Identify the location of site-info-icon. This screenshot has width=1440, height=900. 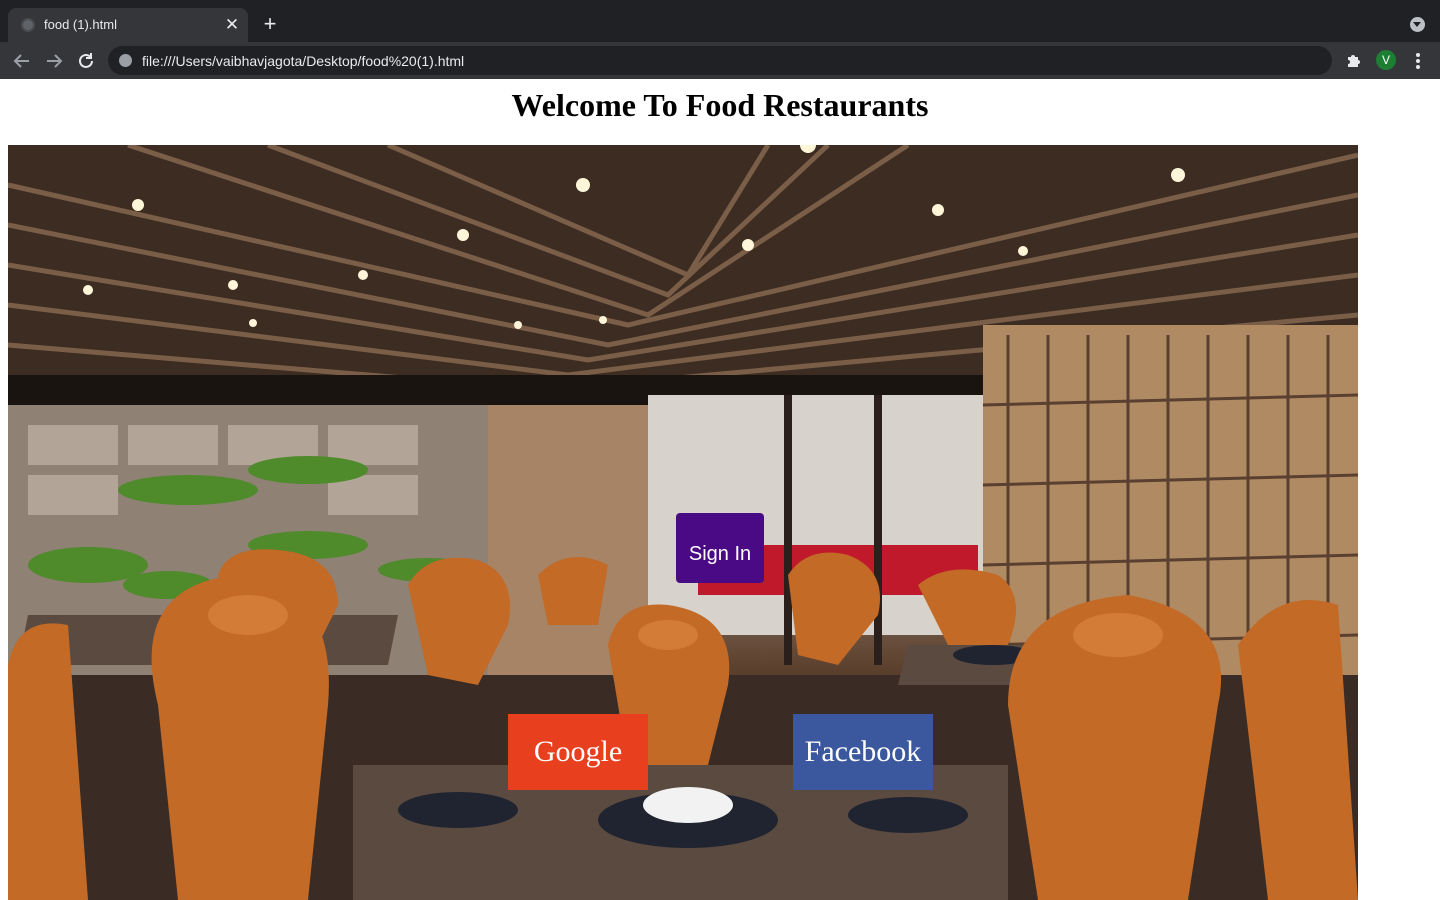
(125, 60).